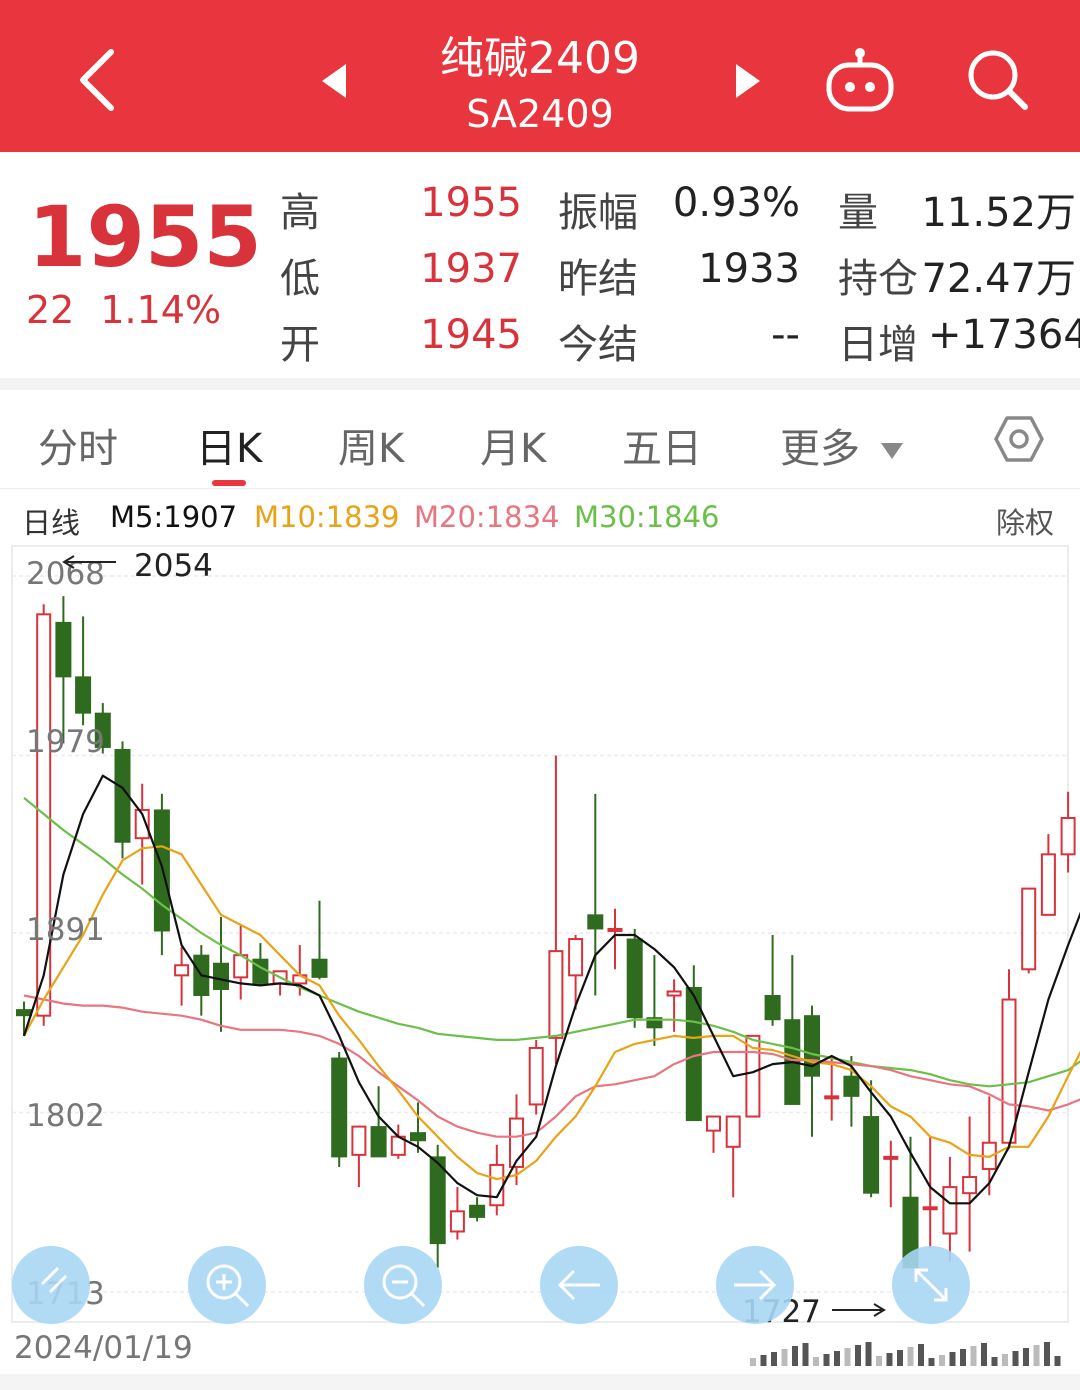 This screenshot has height=1390, width=1080. What do you see at coordinates (878, 279) in the screenshot?
I see `open-interest-label: 持仓` at bounding box center [878, 279].